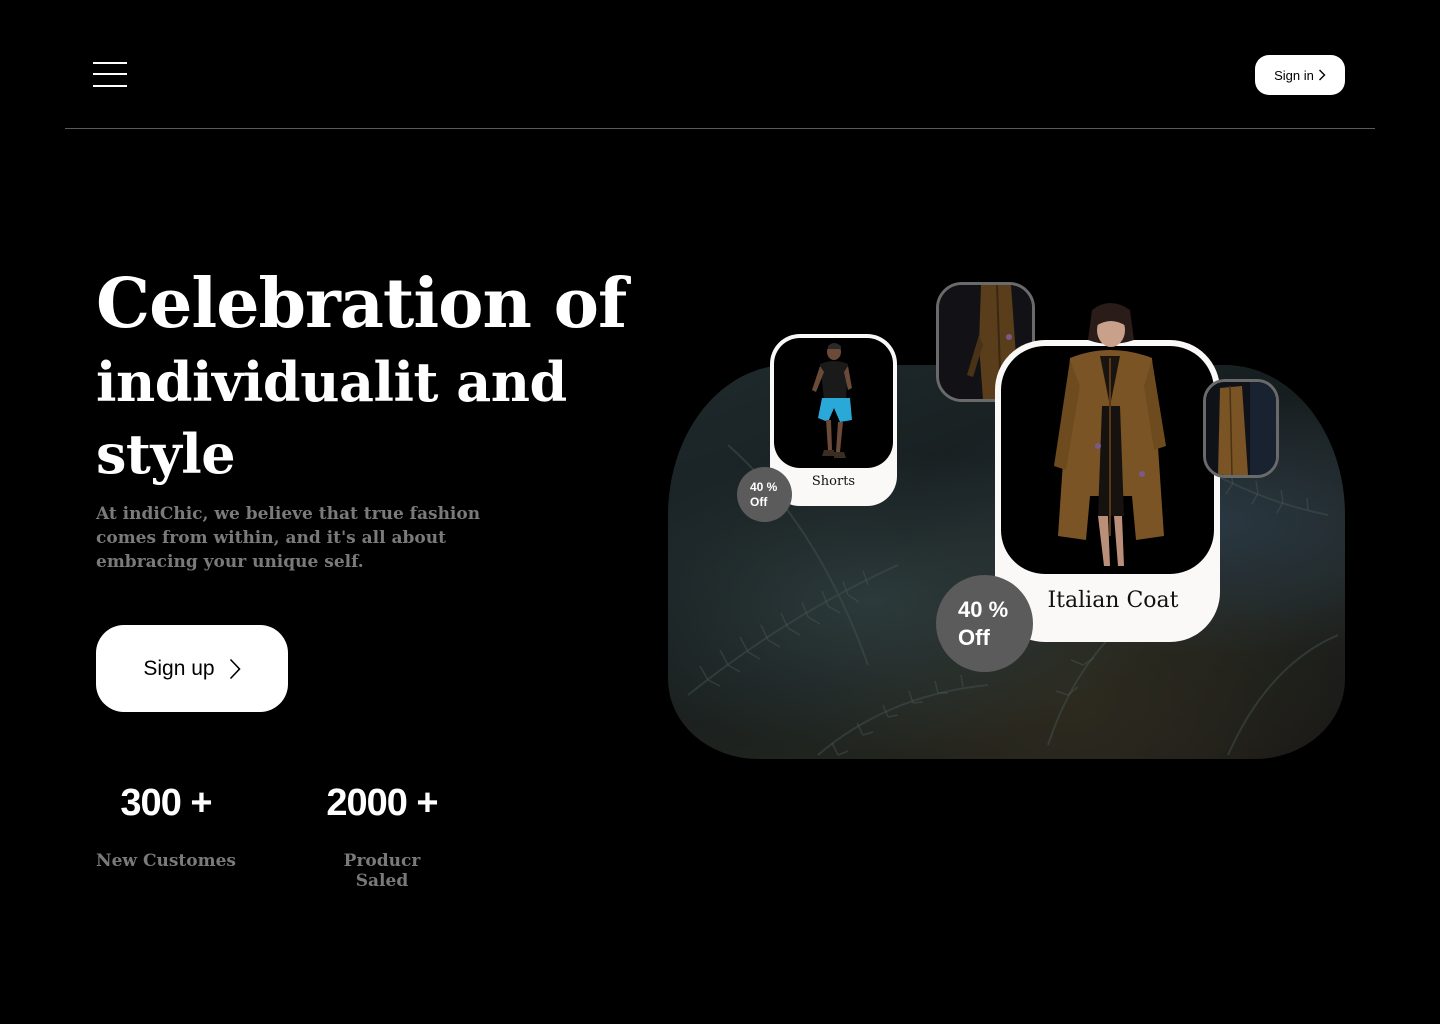 The image size is (1440, 1024). I want to click on hamburger-menu-icon, so click(110, 75).